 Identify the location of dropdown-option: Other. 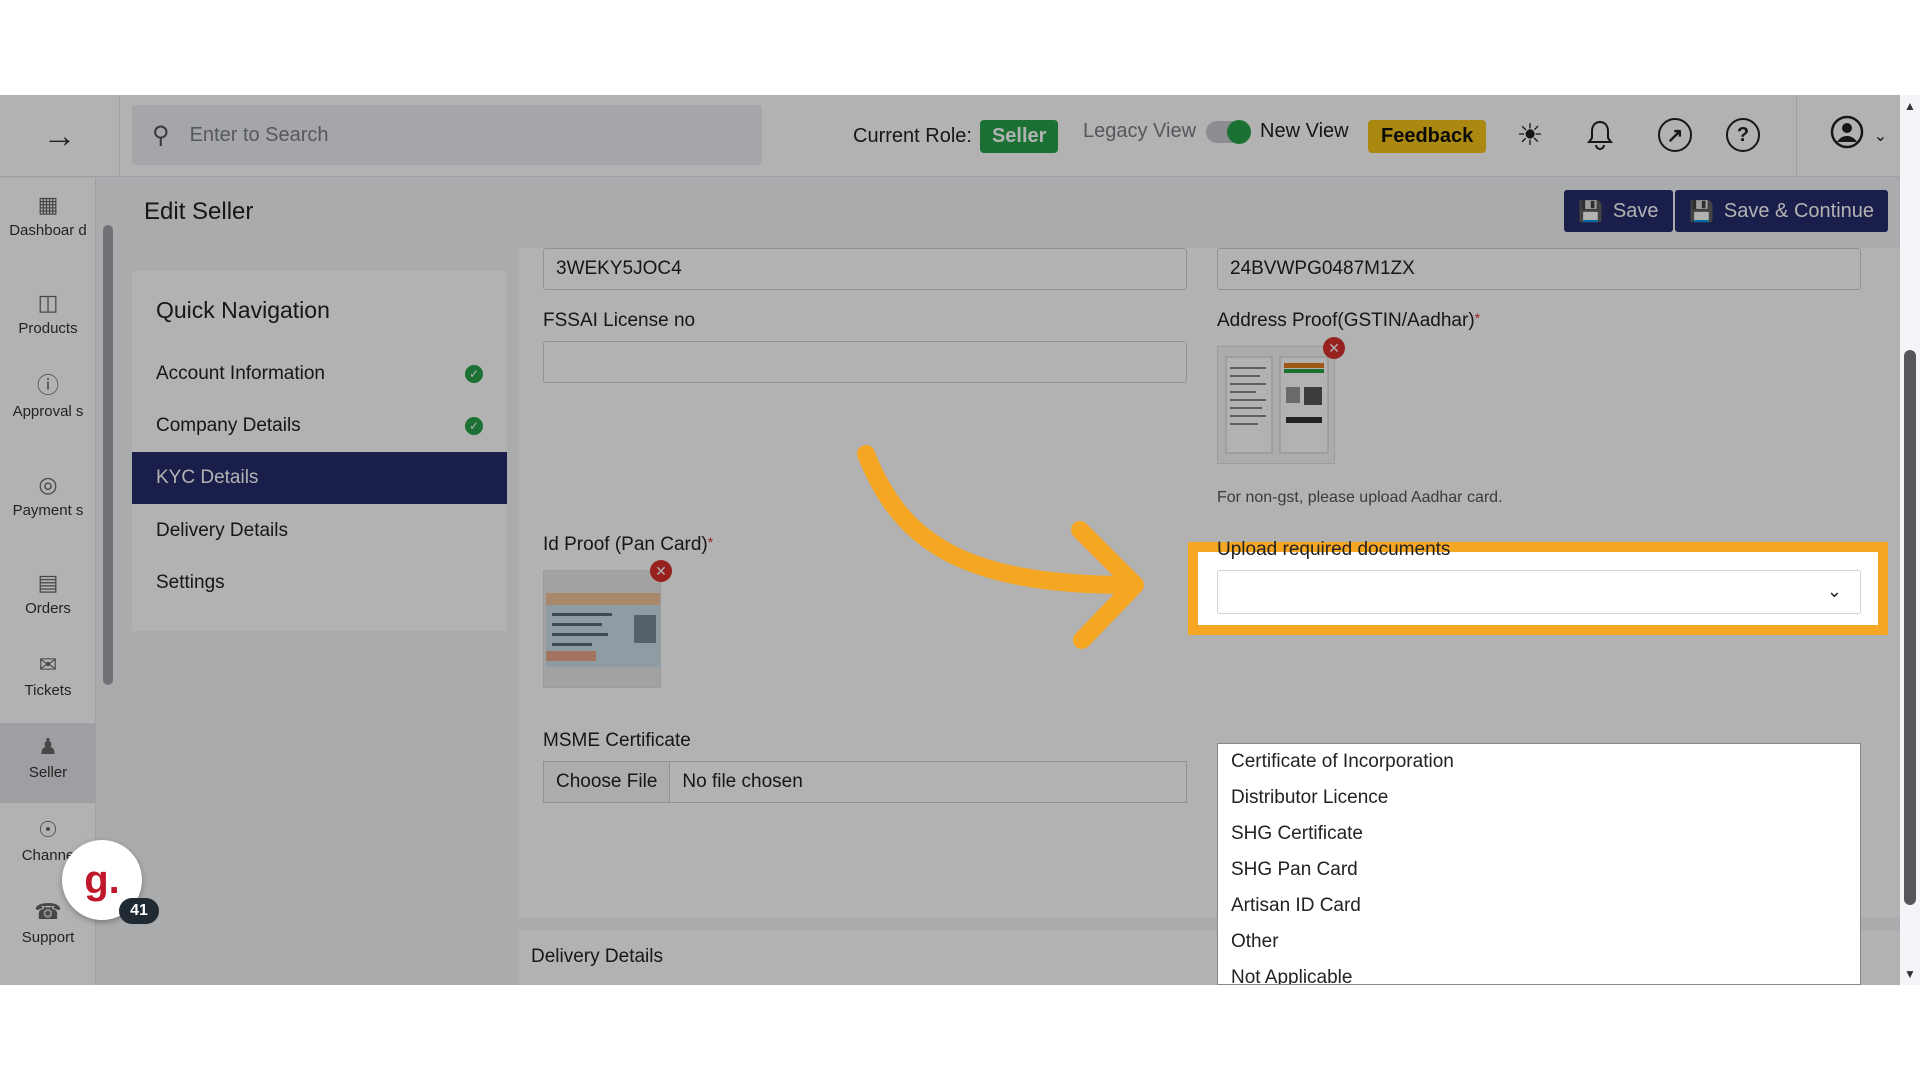
(1539, 942).